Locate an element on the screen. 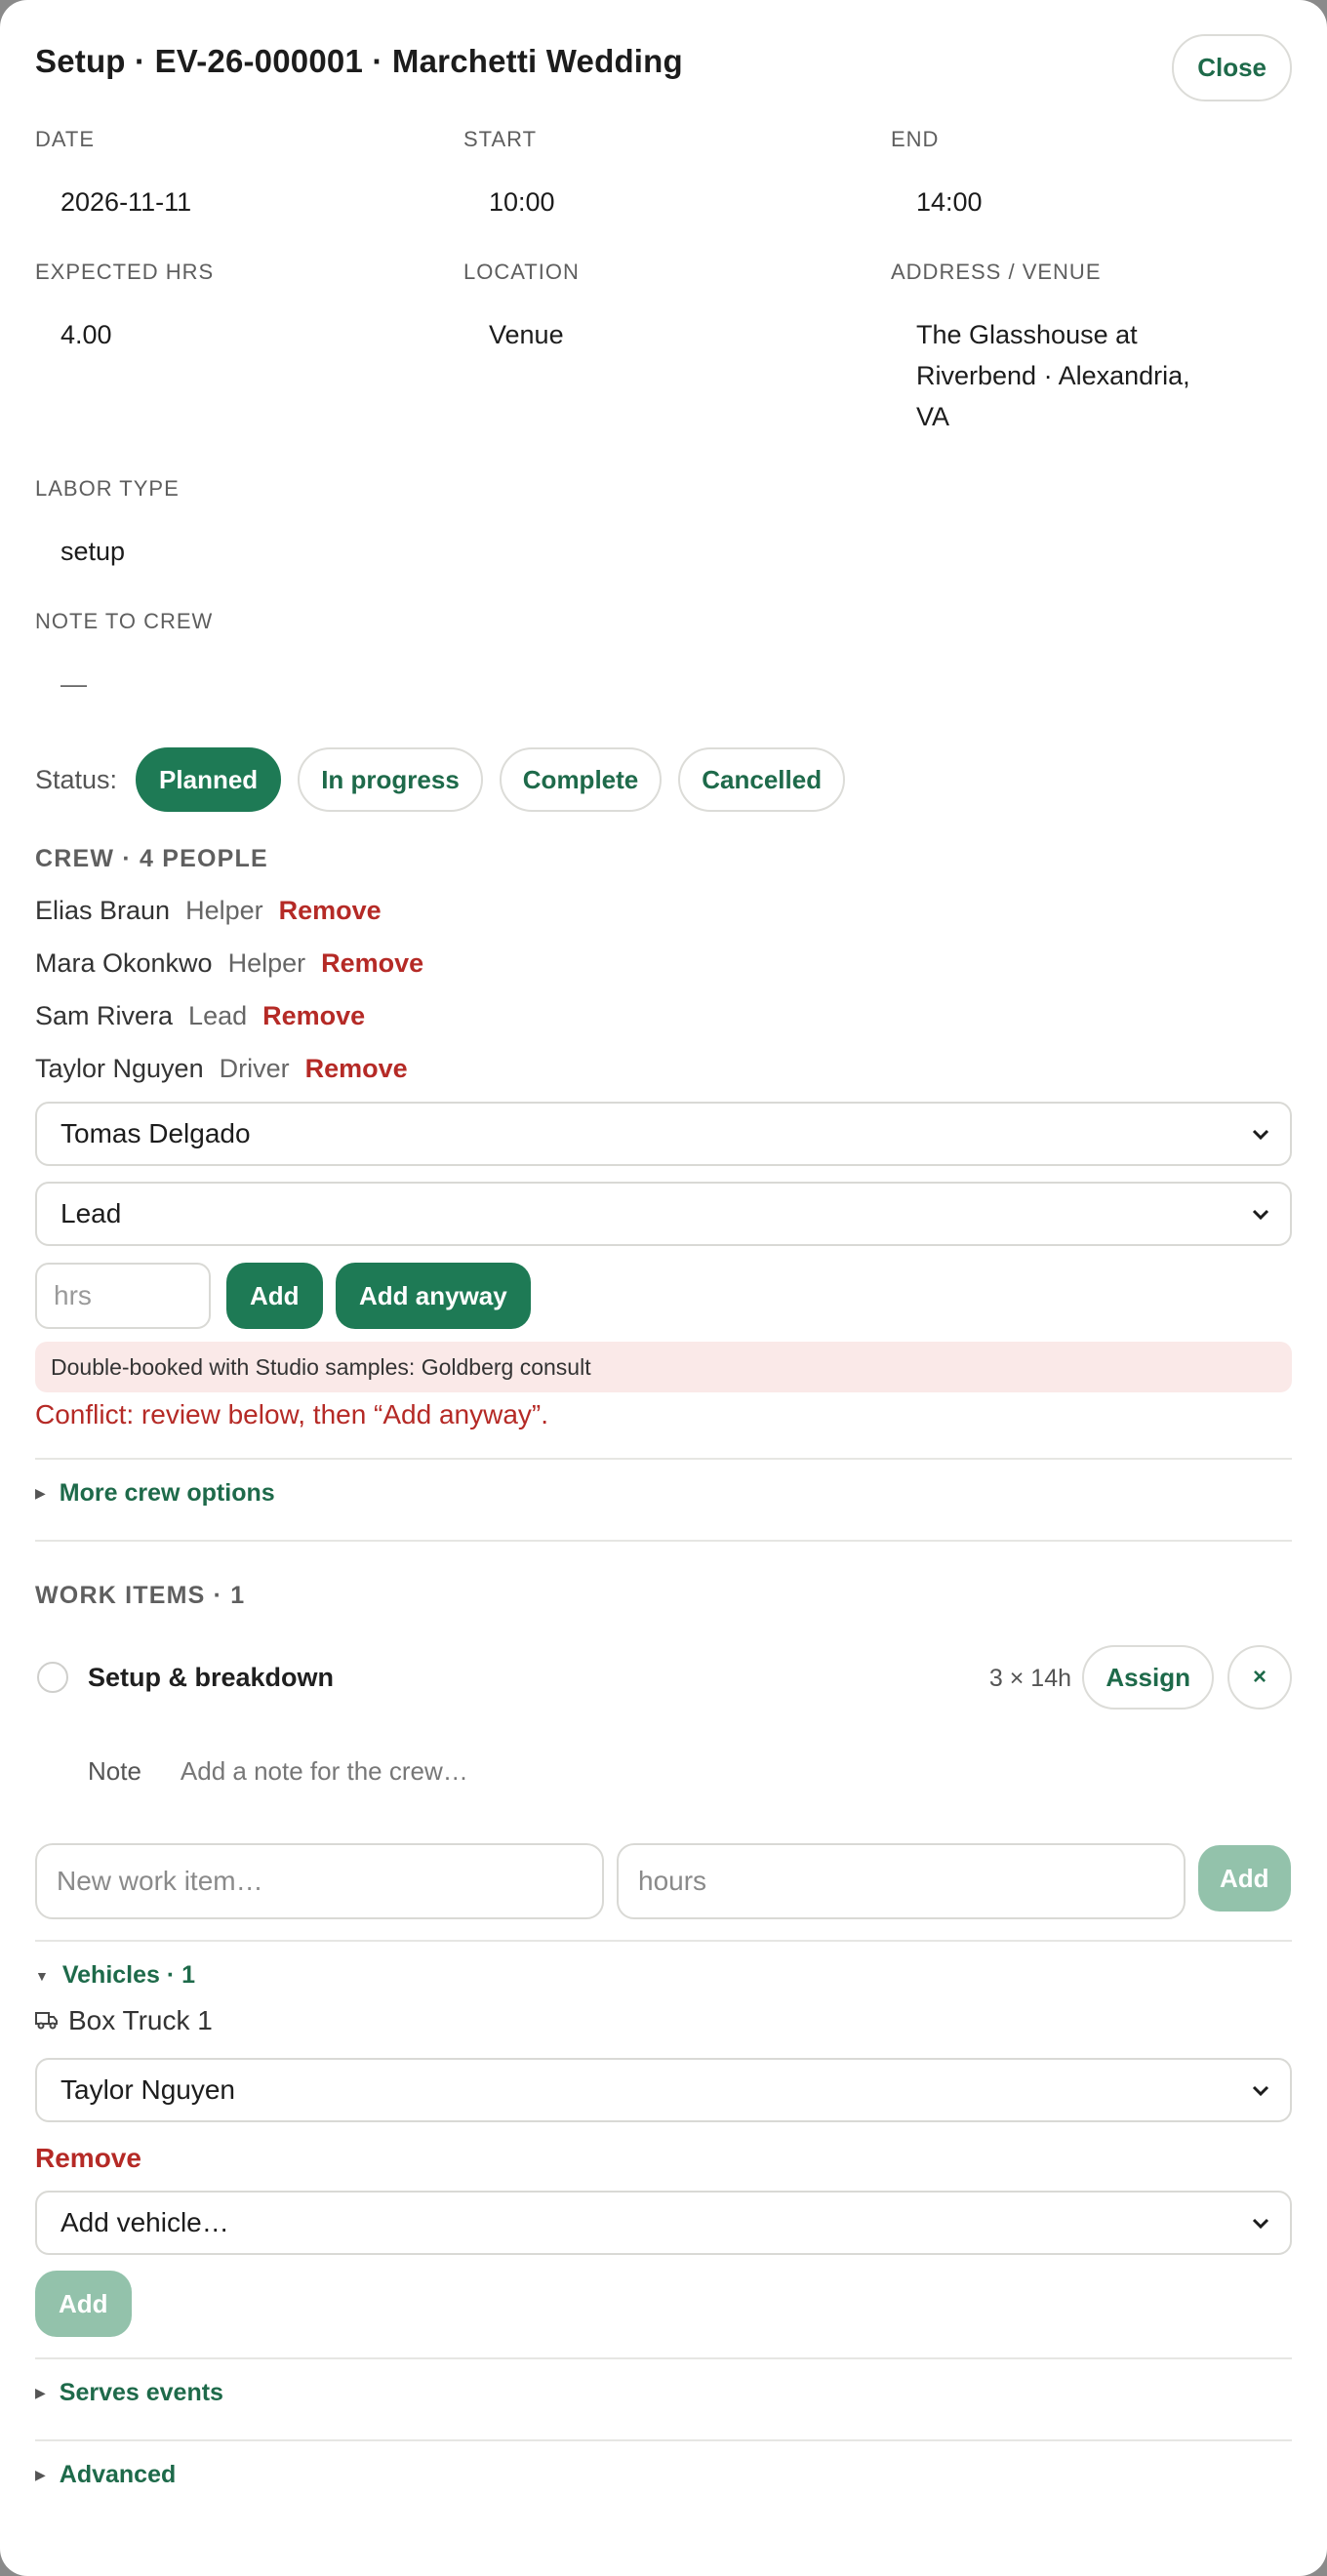 This screenshot has width=1327, height=2576. crew-row: Taylor Nguyen Driver Remove is located at coordinates (221, 1069).